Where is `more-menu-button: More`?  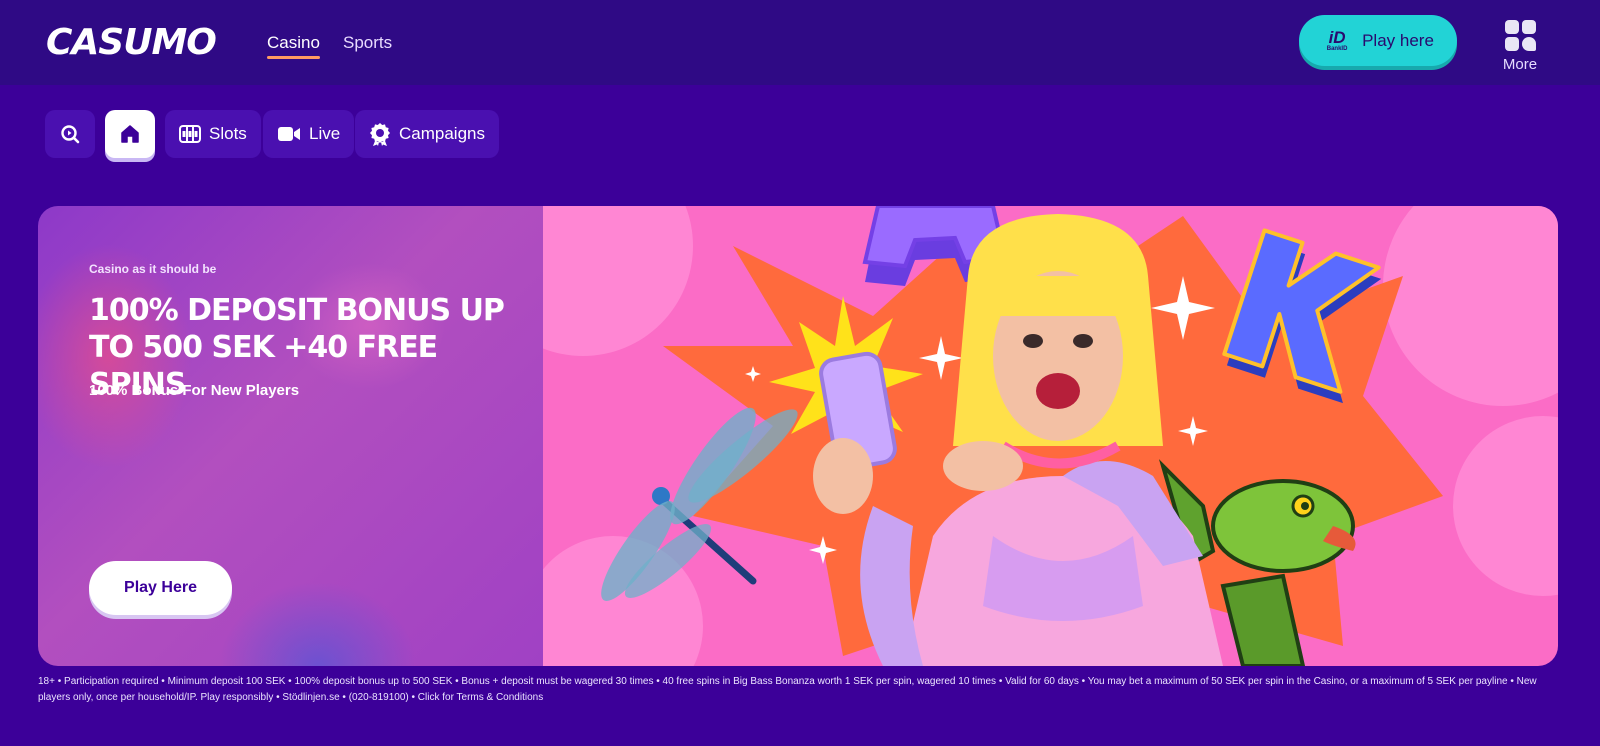
more-menu-button: More is located at coordinates (1520, 46).